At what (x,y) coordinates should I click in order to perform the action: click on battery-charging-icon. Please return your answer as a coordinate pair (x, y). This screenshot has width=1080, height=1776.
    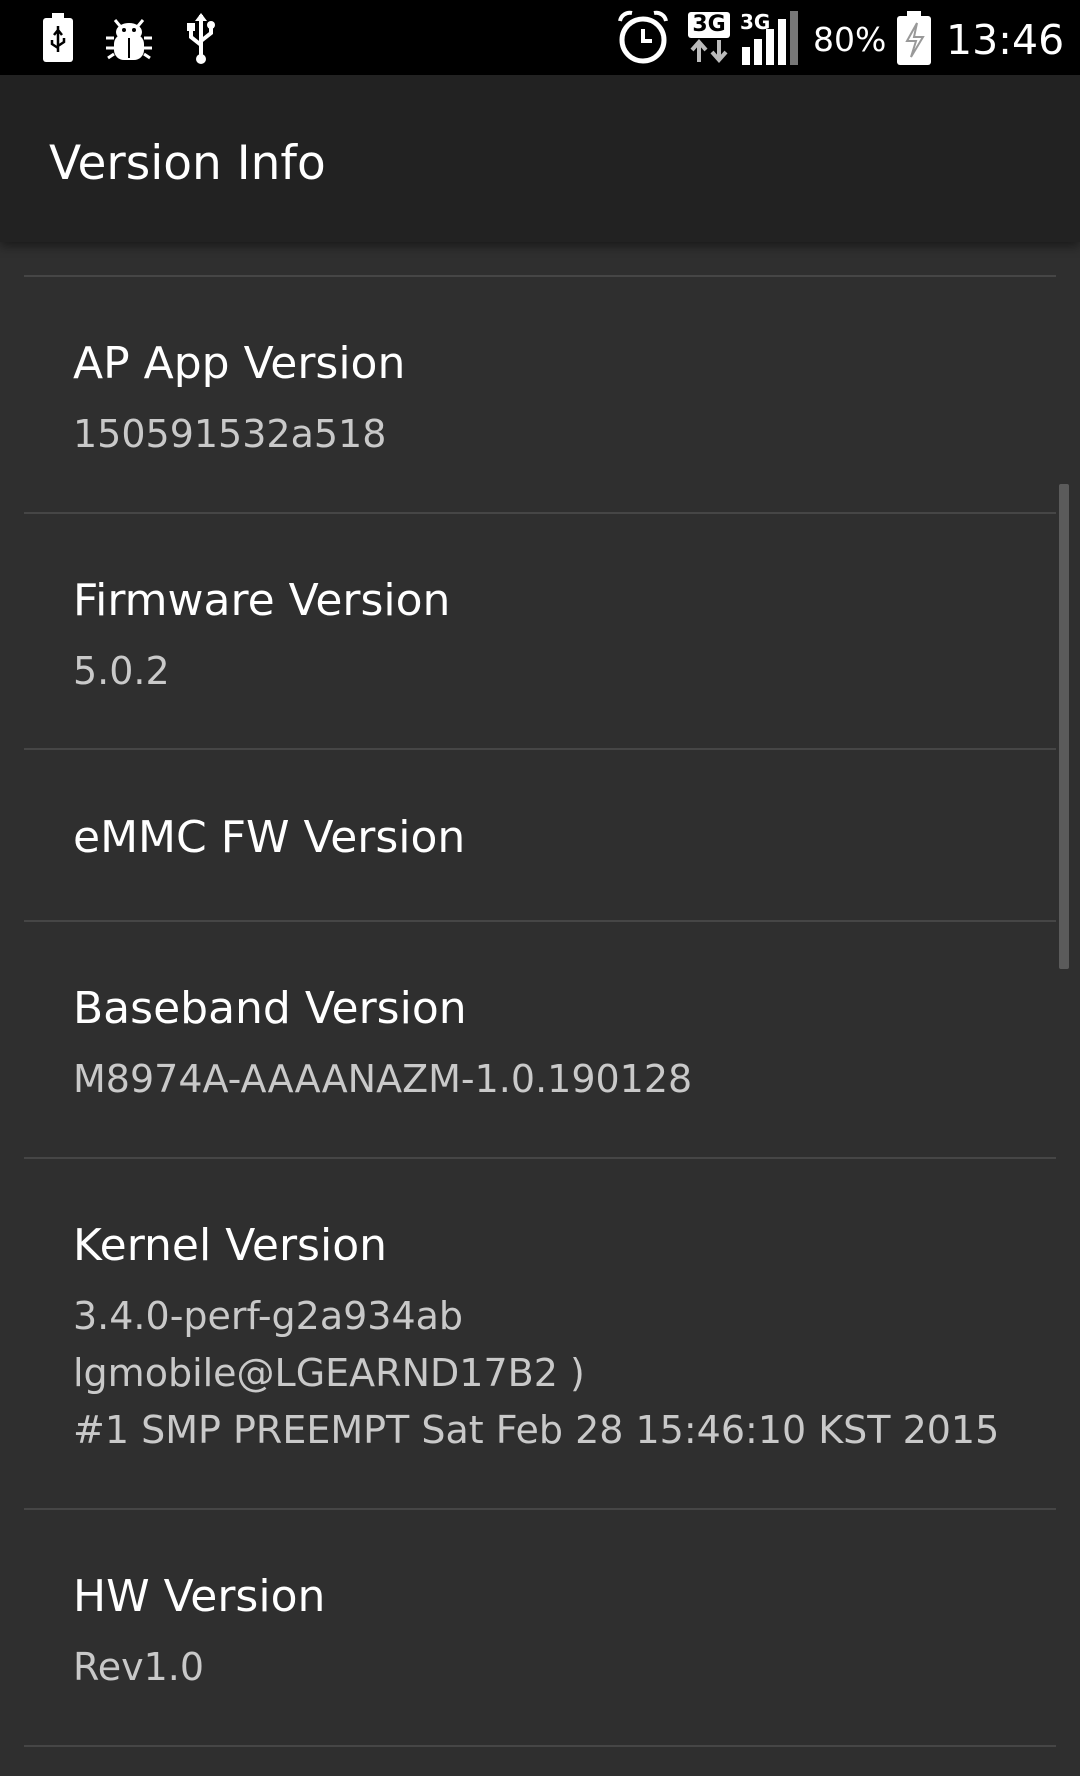
    Looking at the image, I should click on (914, 38).